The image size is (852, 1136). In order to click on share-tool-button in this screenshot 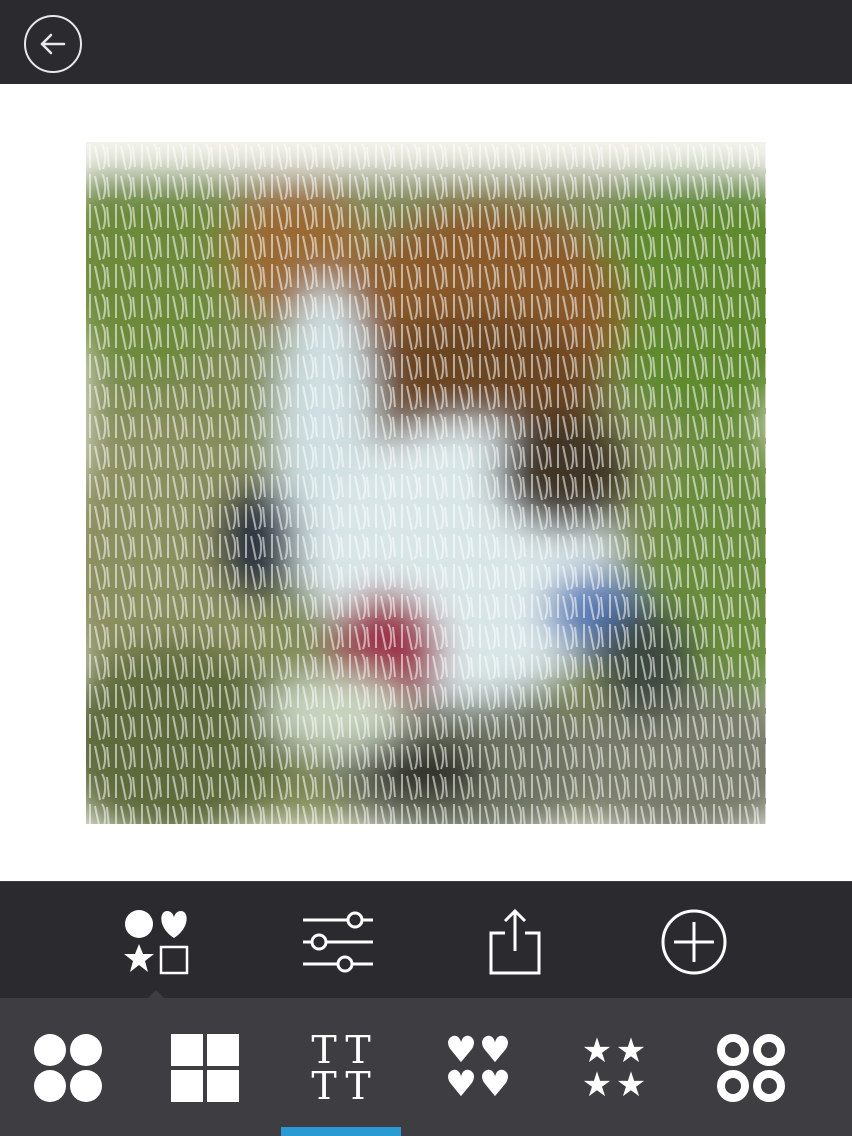, I will do `click(515, 942)`.